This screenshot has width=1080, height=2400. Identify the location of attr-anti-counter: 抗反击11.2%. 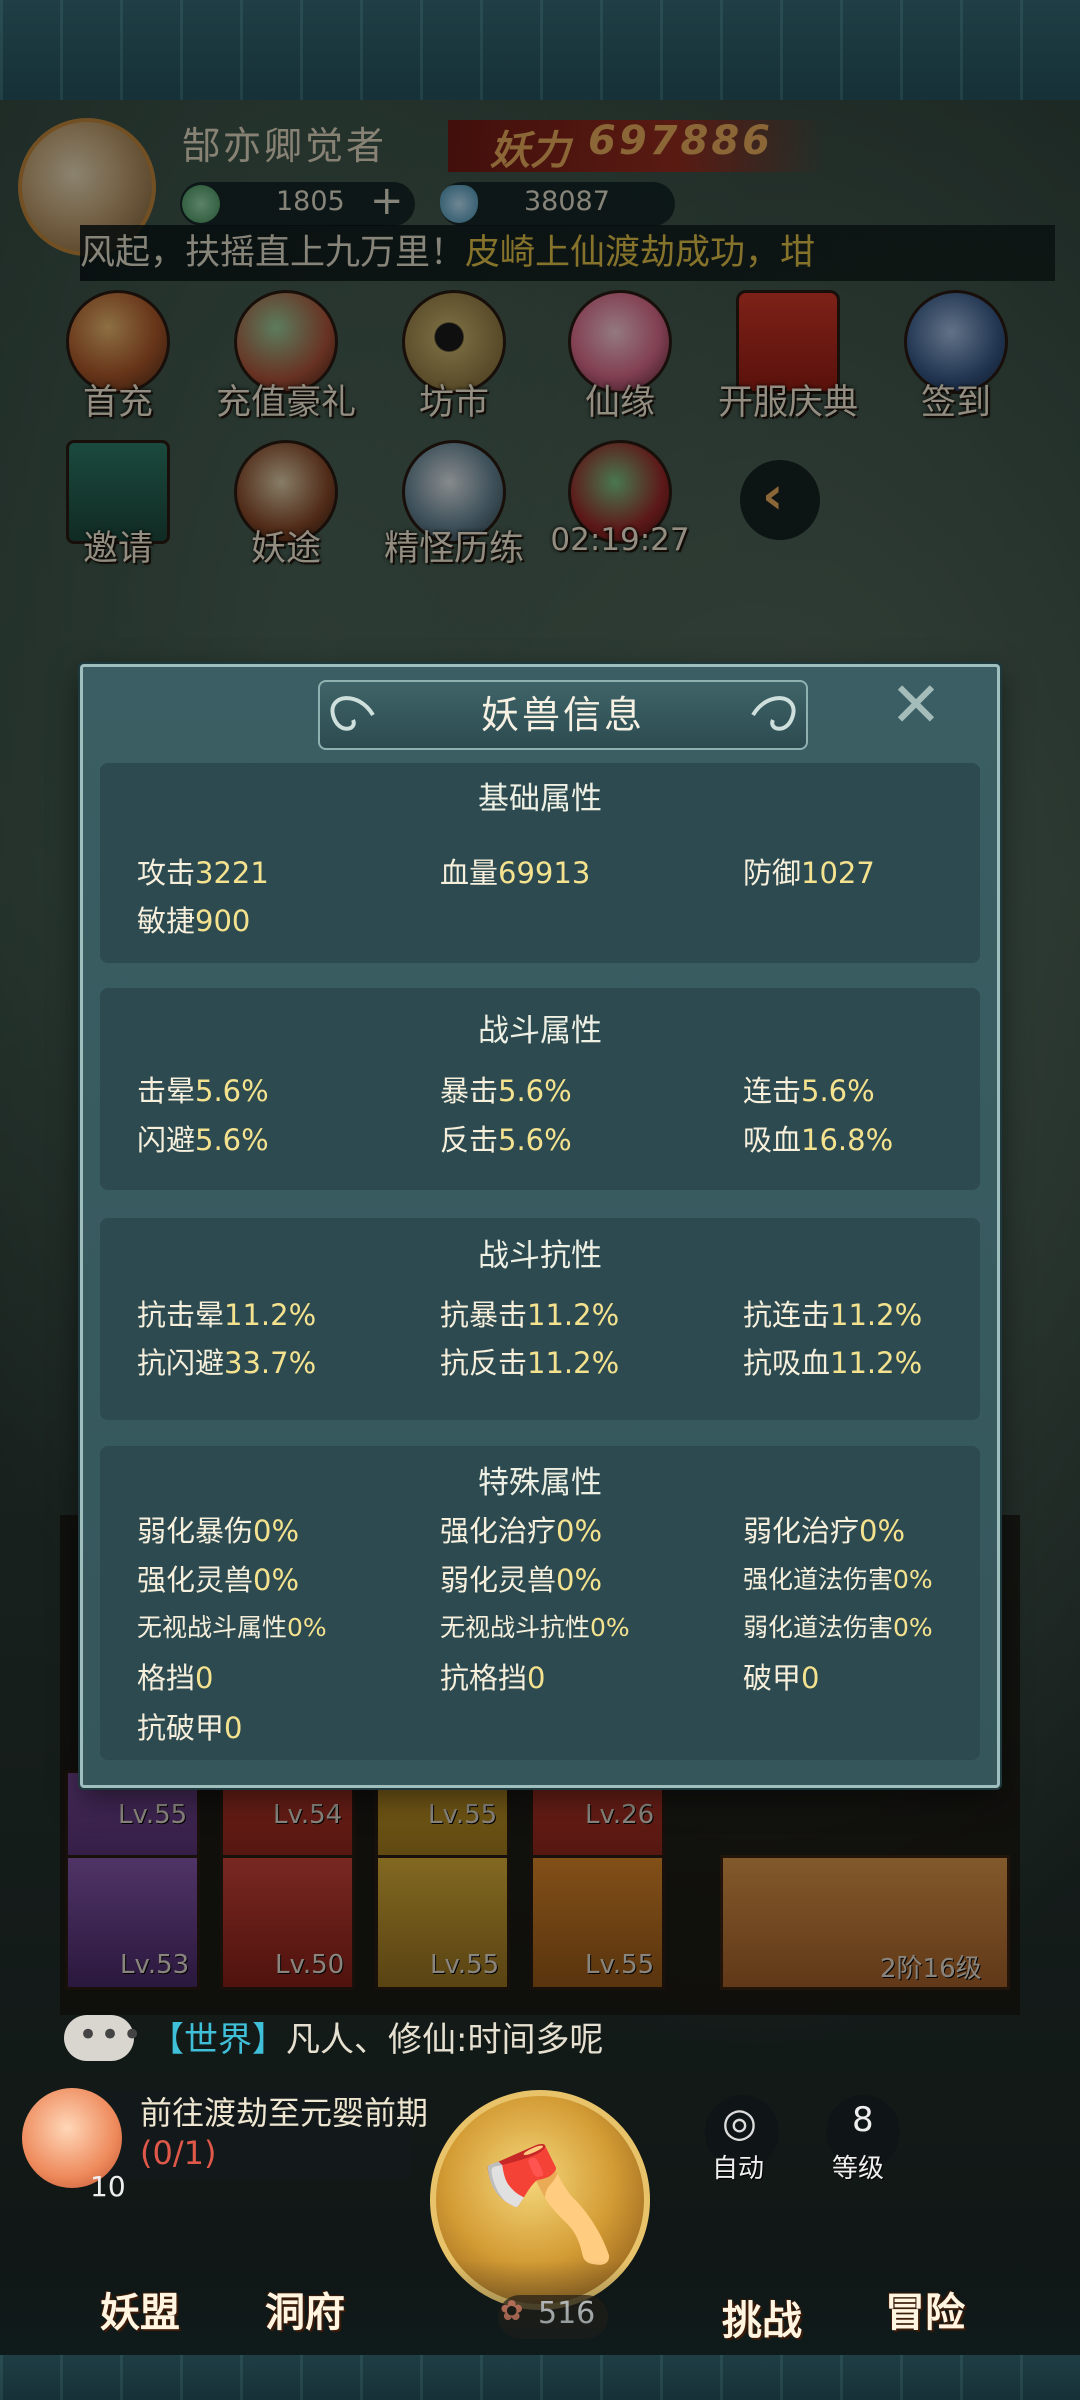
(530, 1363).